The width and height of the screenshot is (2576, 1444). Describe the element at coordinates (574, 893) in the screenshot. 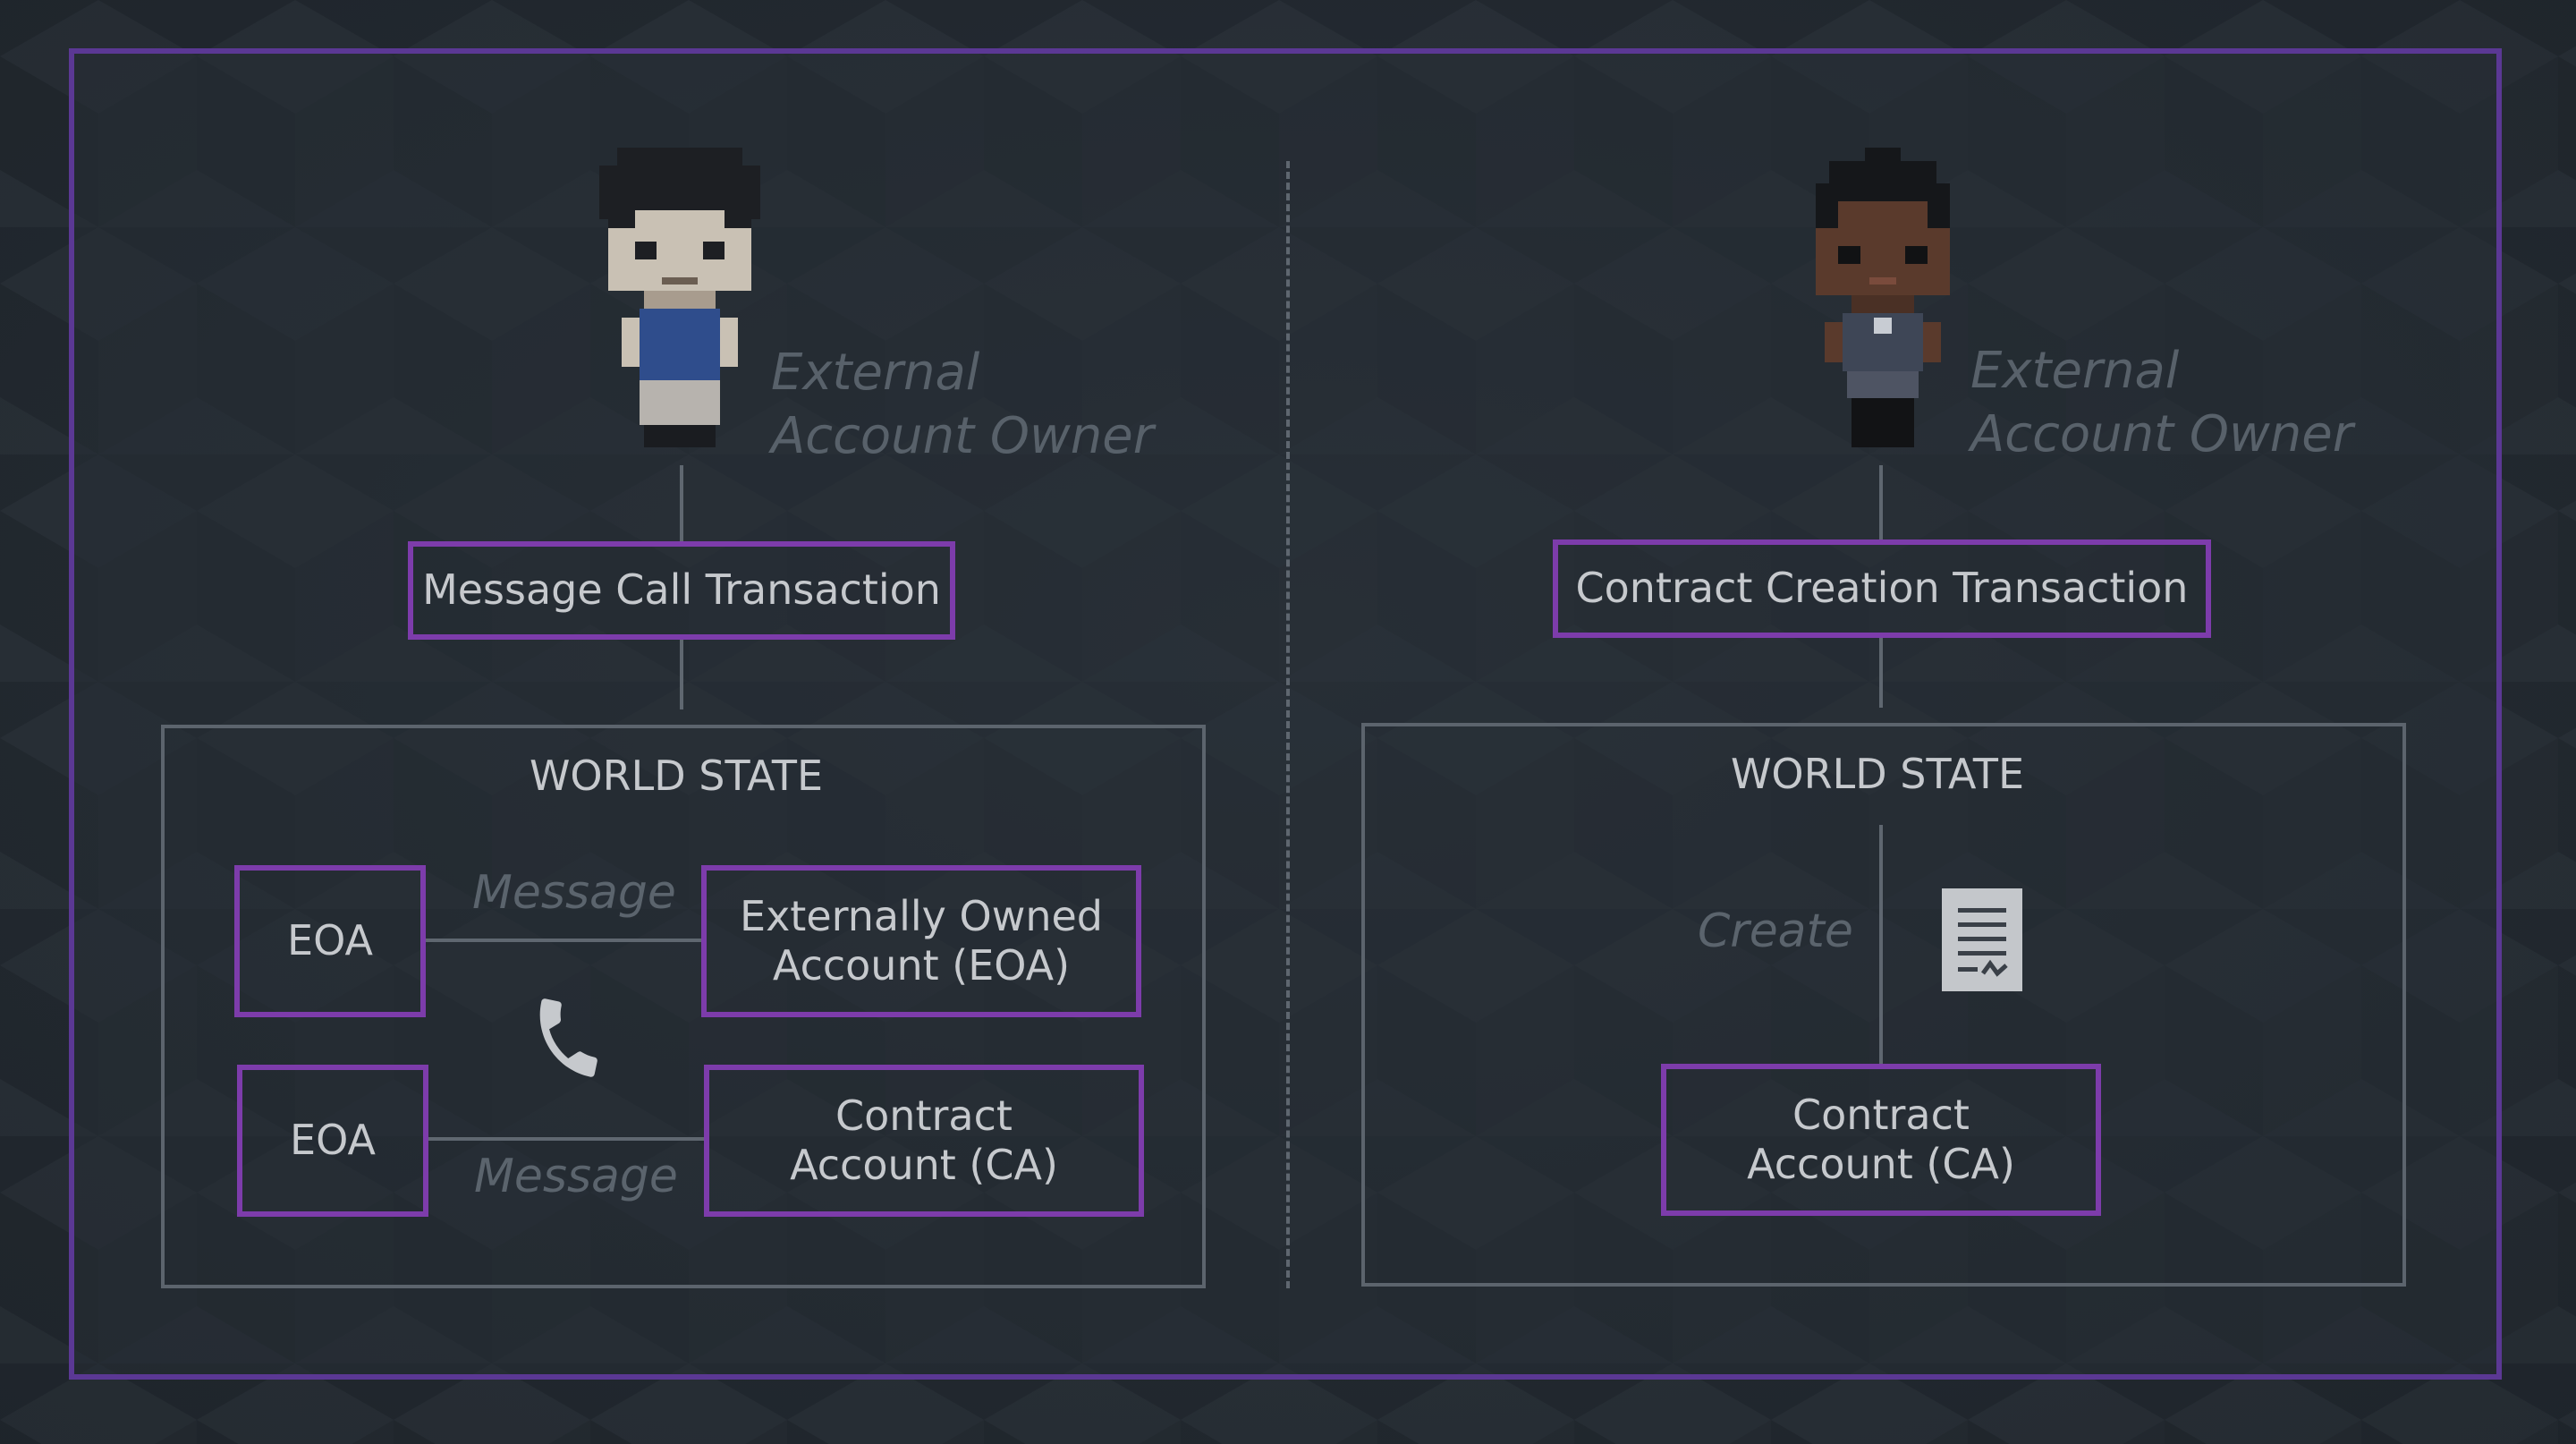

I see `message-label-top: Message` at that location.